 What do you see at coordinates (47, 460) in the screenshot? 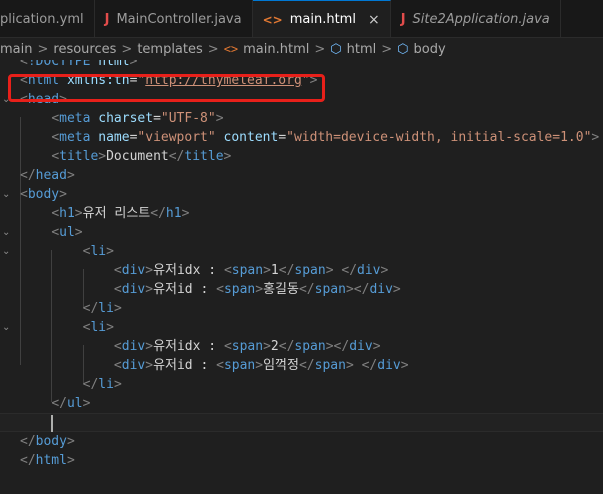
I see `code-text: </html>` at bounding box center [47, 460].